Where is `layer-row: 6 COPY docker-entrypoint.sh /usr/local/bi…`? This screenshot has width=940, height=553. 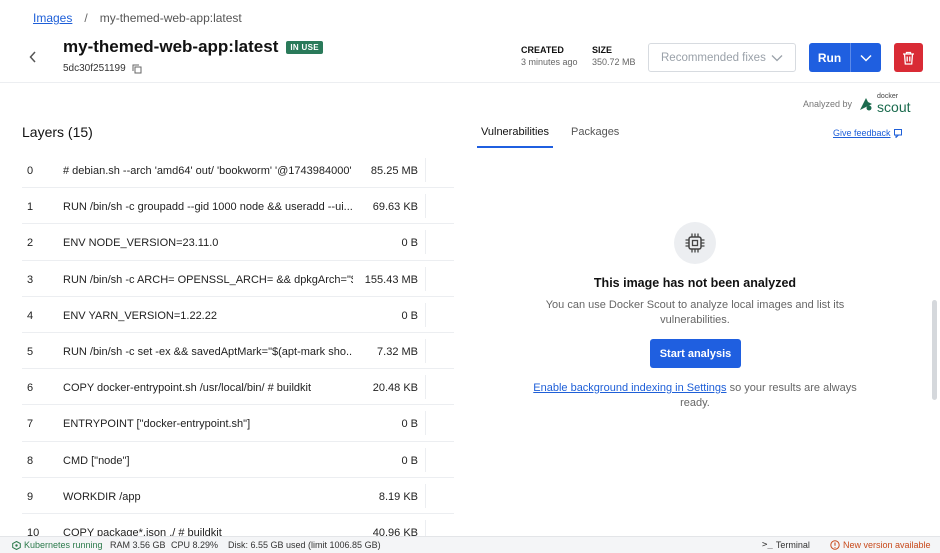
layer-row: 6 COPY docker-entrypoint.sh /usr/local/bi… is located at coordinates (238, 387).